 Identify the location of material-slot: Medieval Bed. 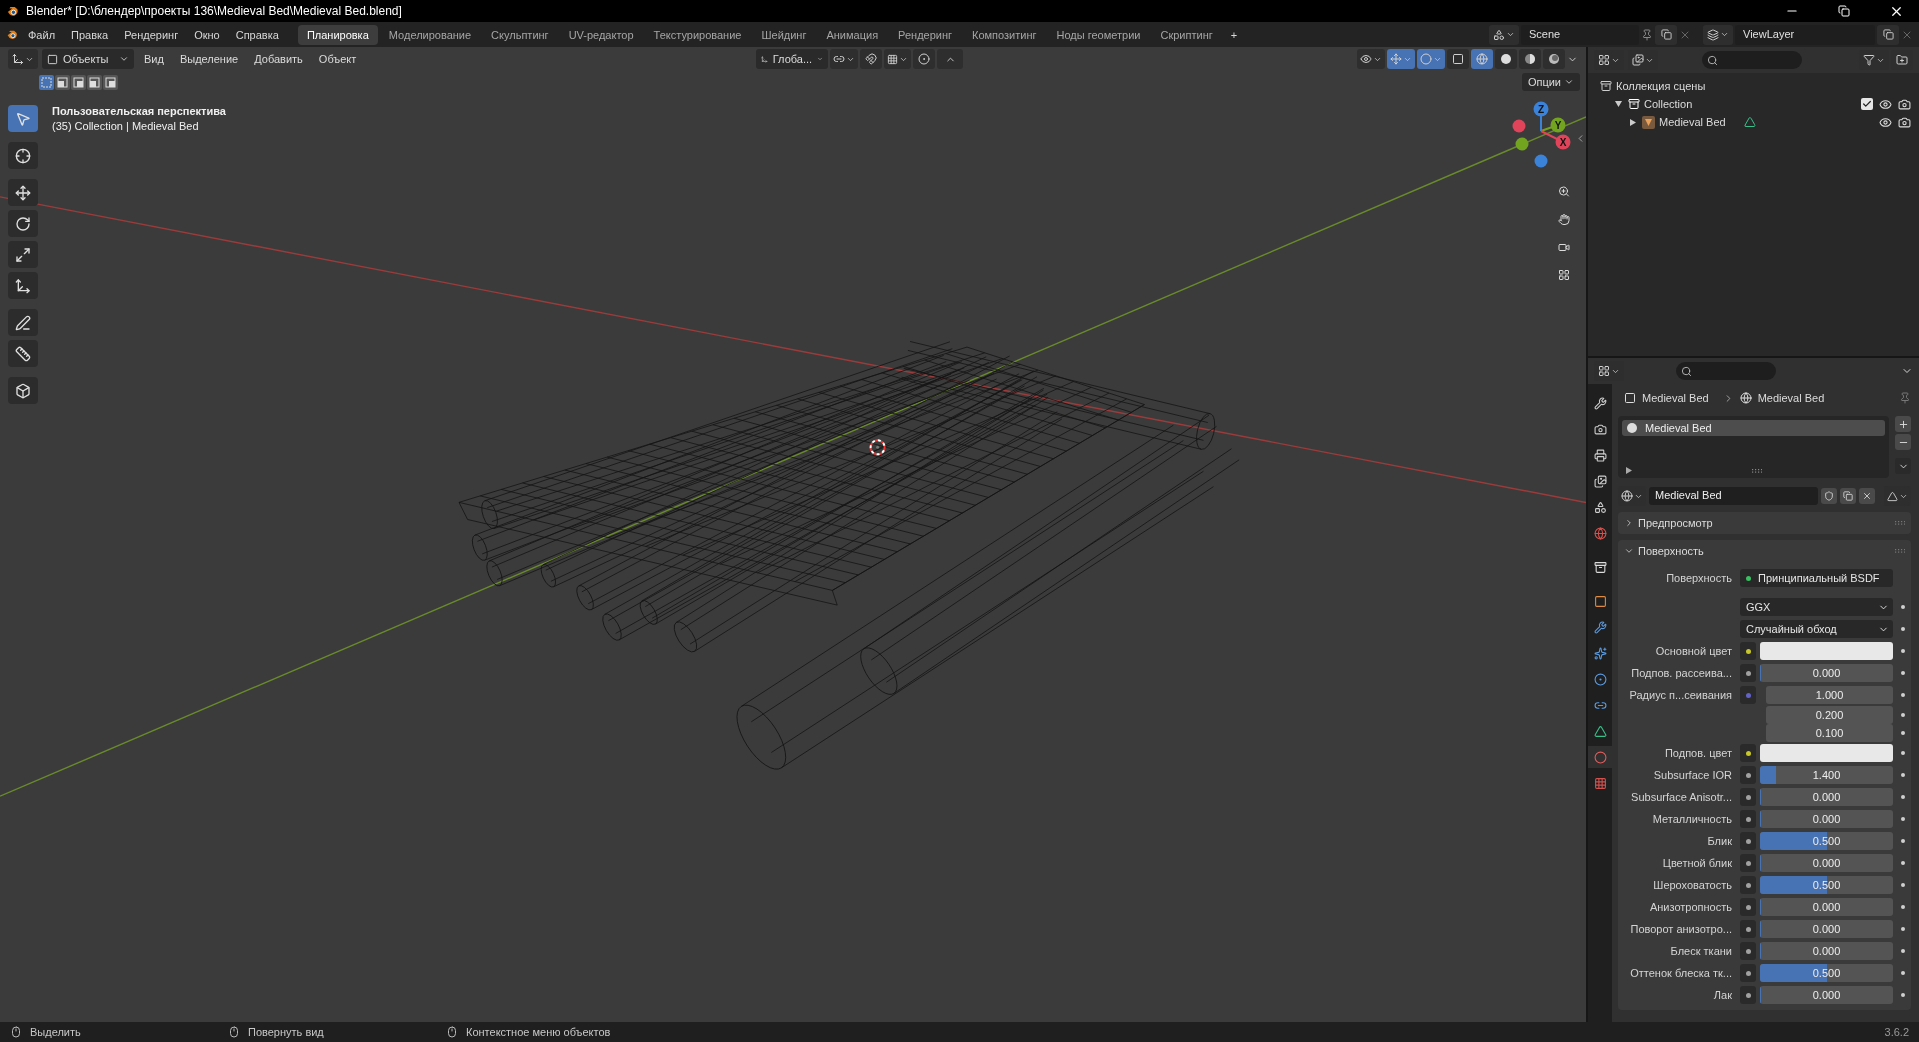
(1753, 428).